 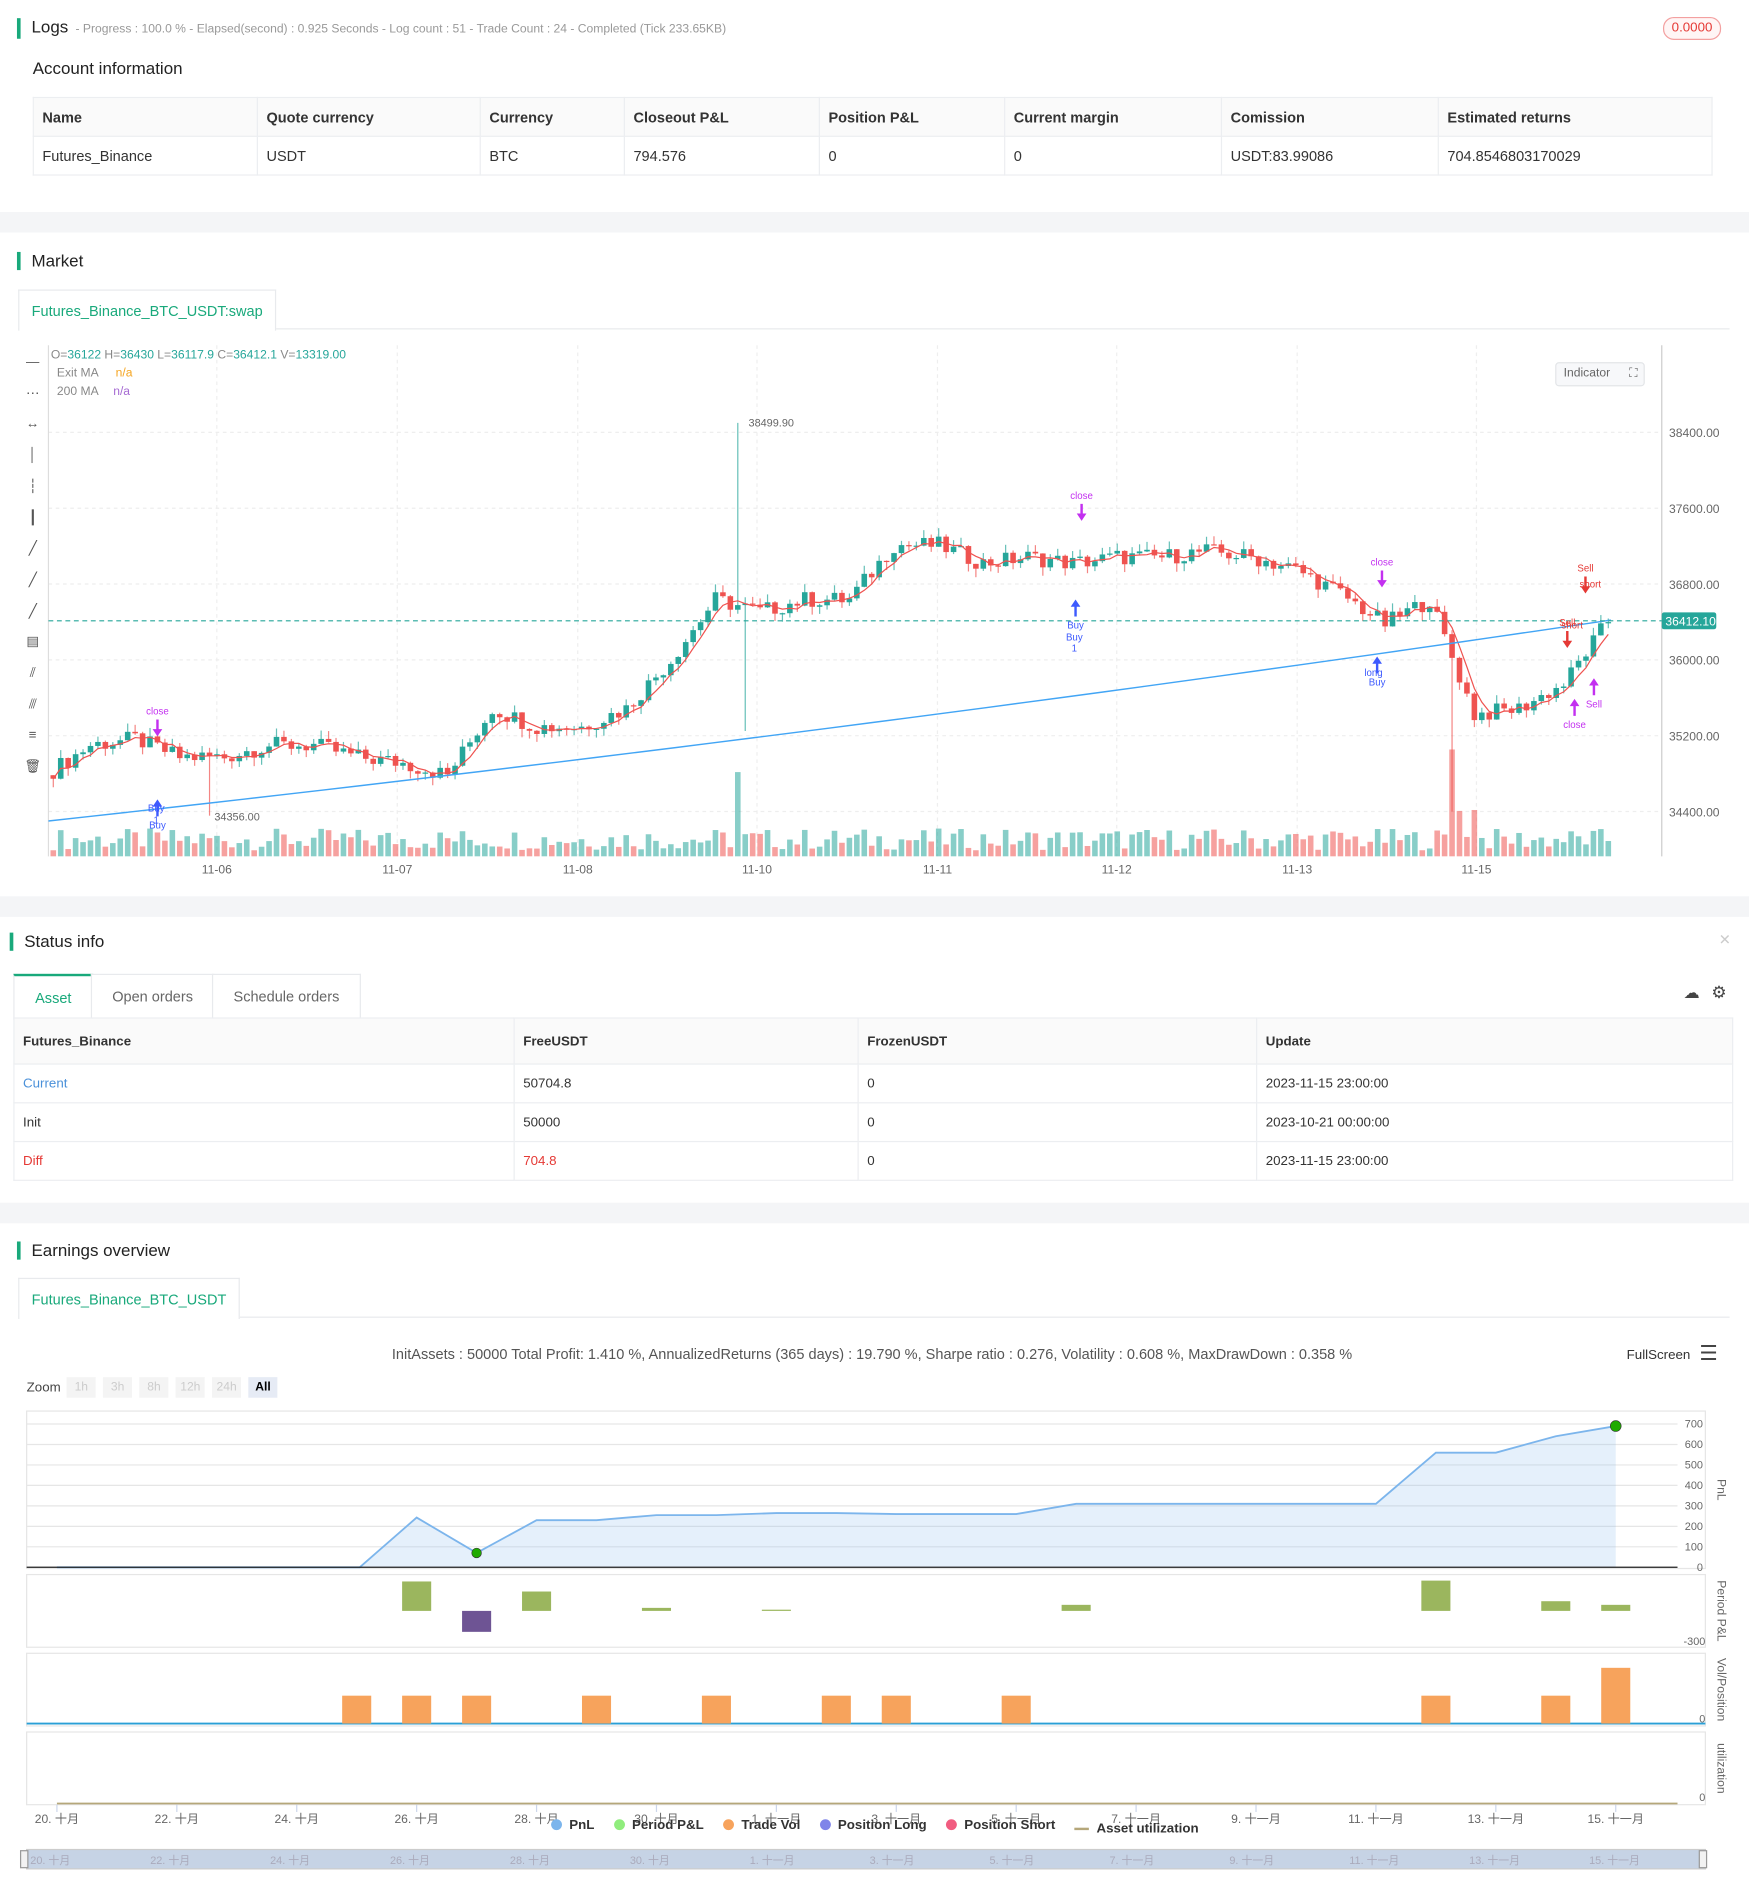 I want to click on menu-icon: ☰, so click(x=1708, y=1354).